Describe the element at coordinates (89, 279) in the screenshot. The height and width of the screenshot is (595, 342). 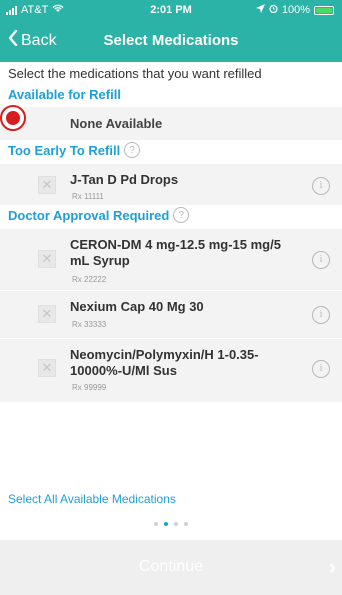
I see `medication-rx: Rx 22222` at that location.